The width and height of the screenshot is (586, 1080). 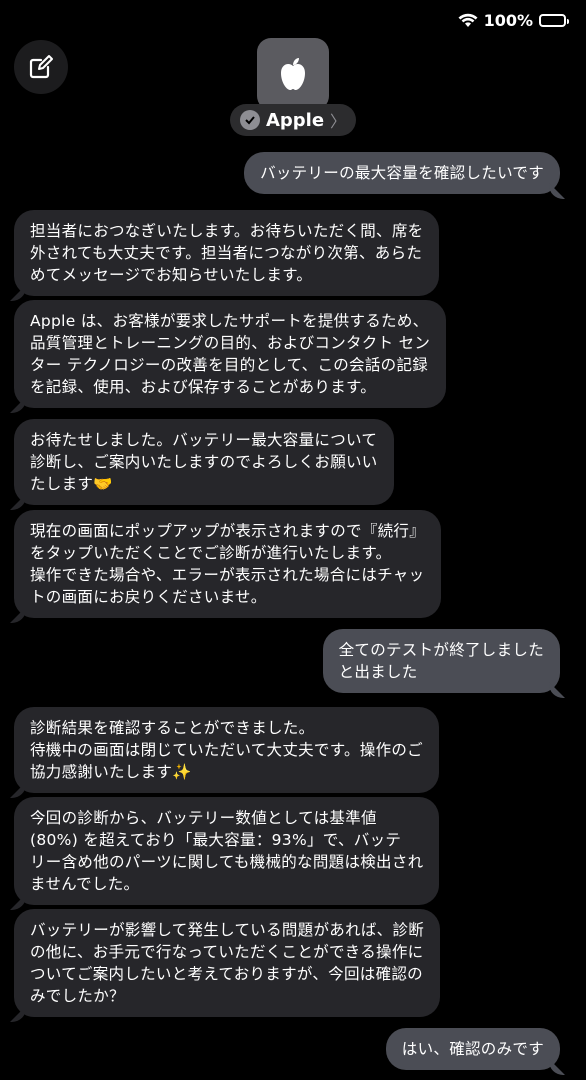 I want to click on verified-icon, so click(x=249, y=120).